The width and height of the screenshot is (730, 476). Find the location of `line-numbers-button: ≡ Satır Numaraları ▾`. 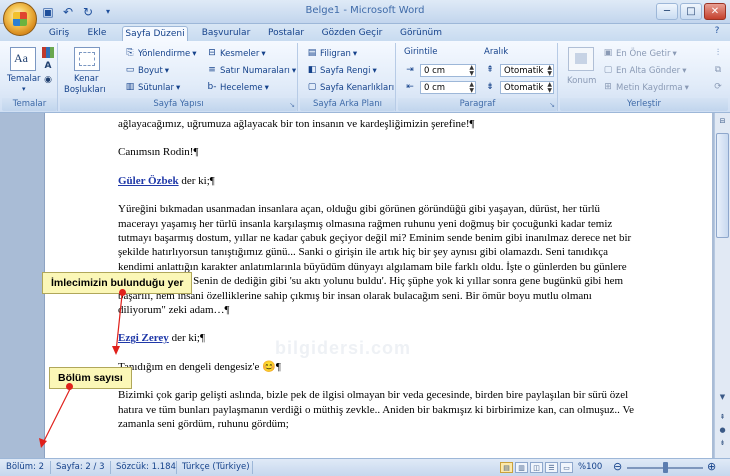

line-numbers-button: ≡ Satır Numaraları ▾ is located at coordinates (251, 70).